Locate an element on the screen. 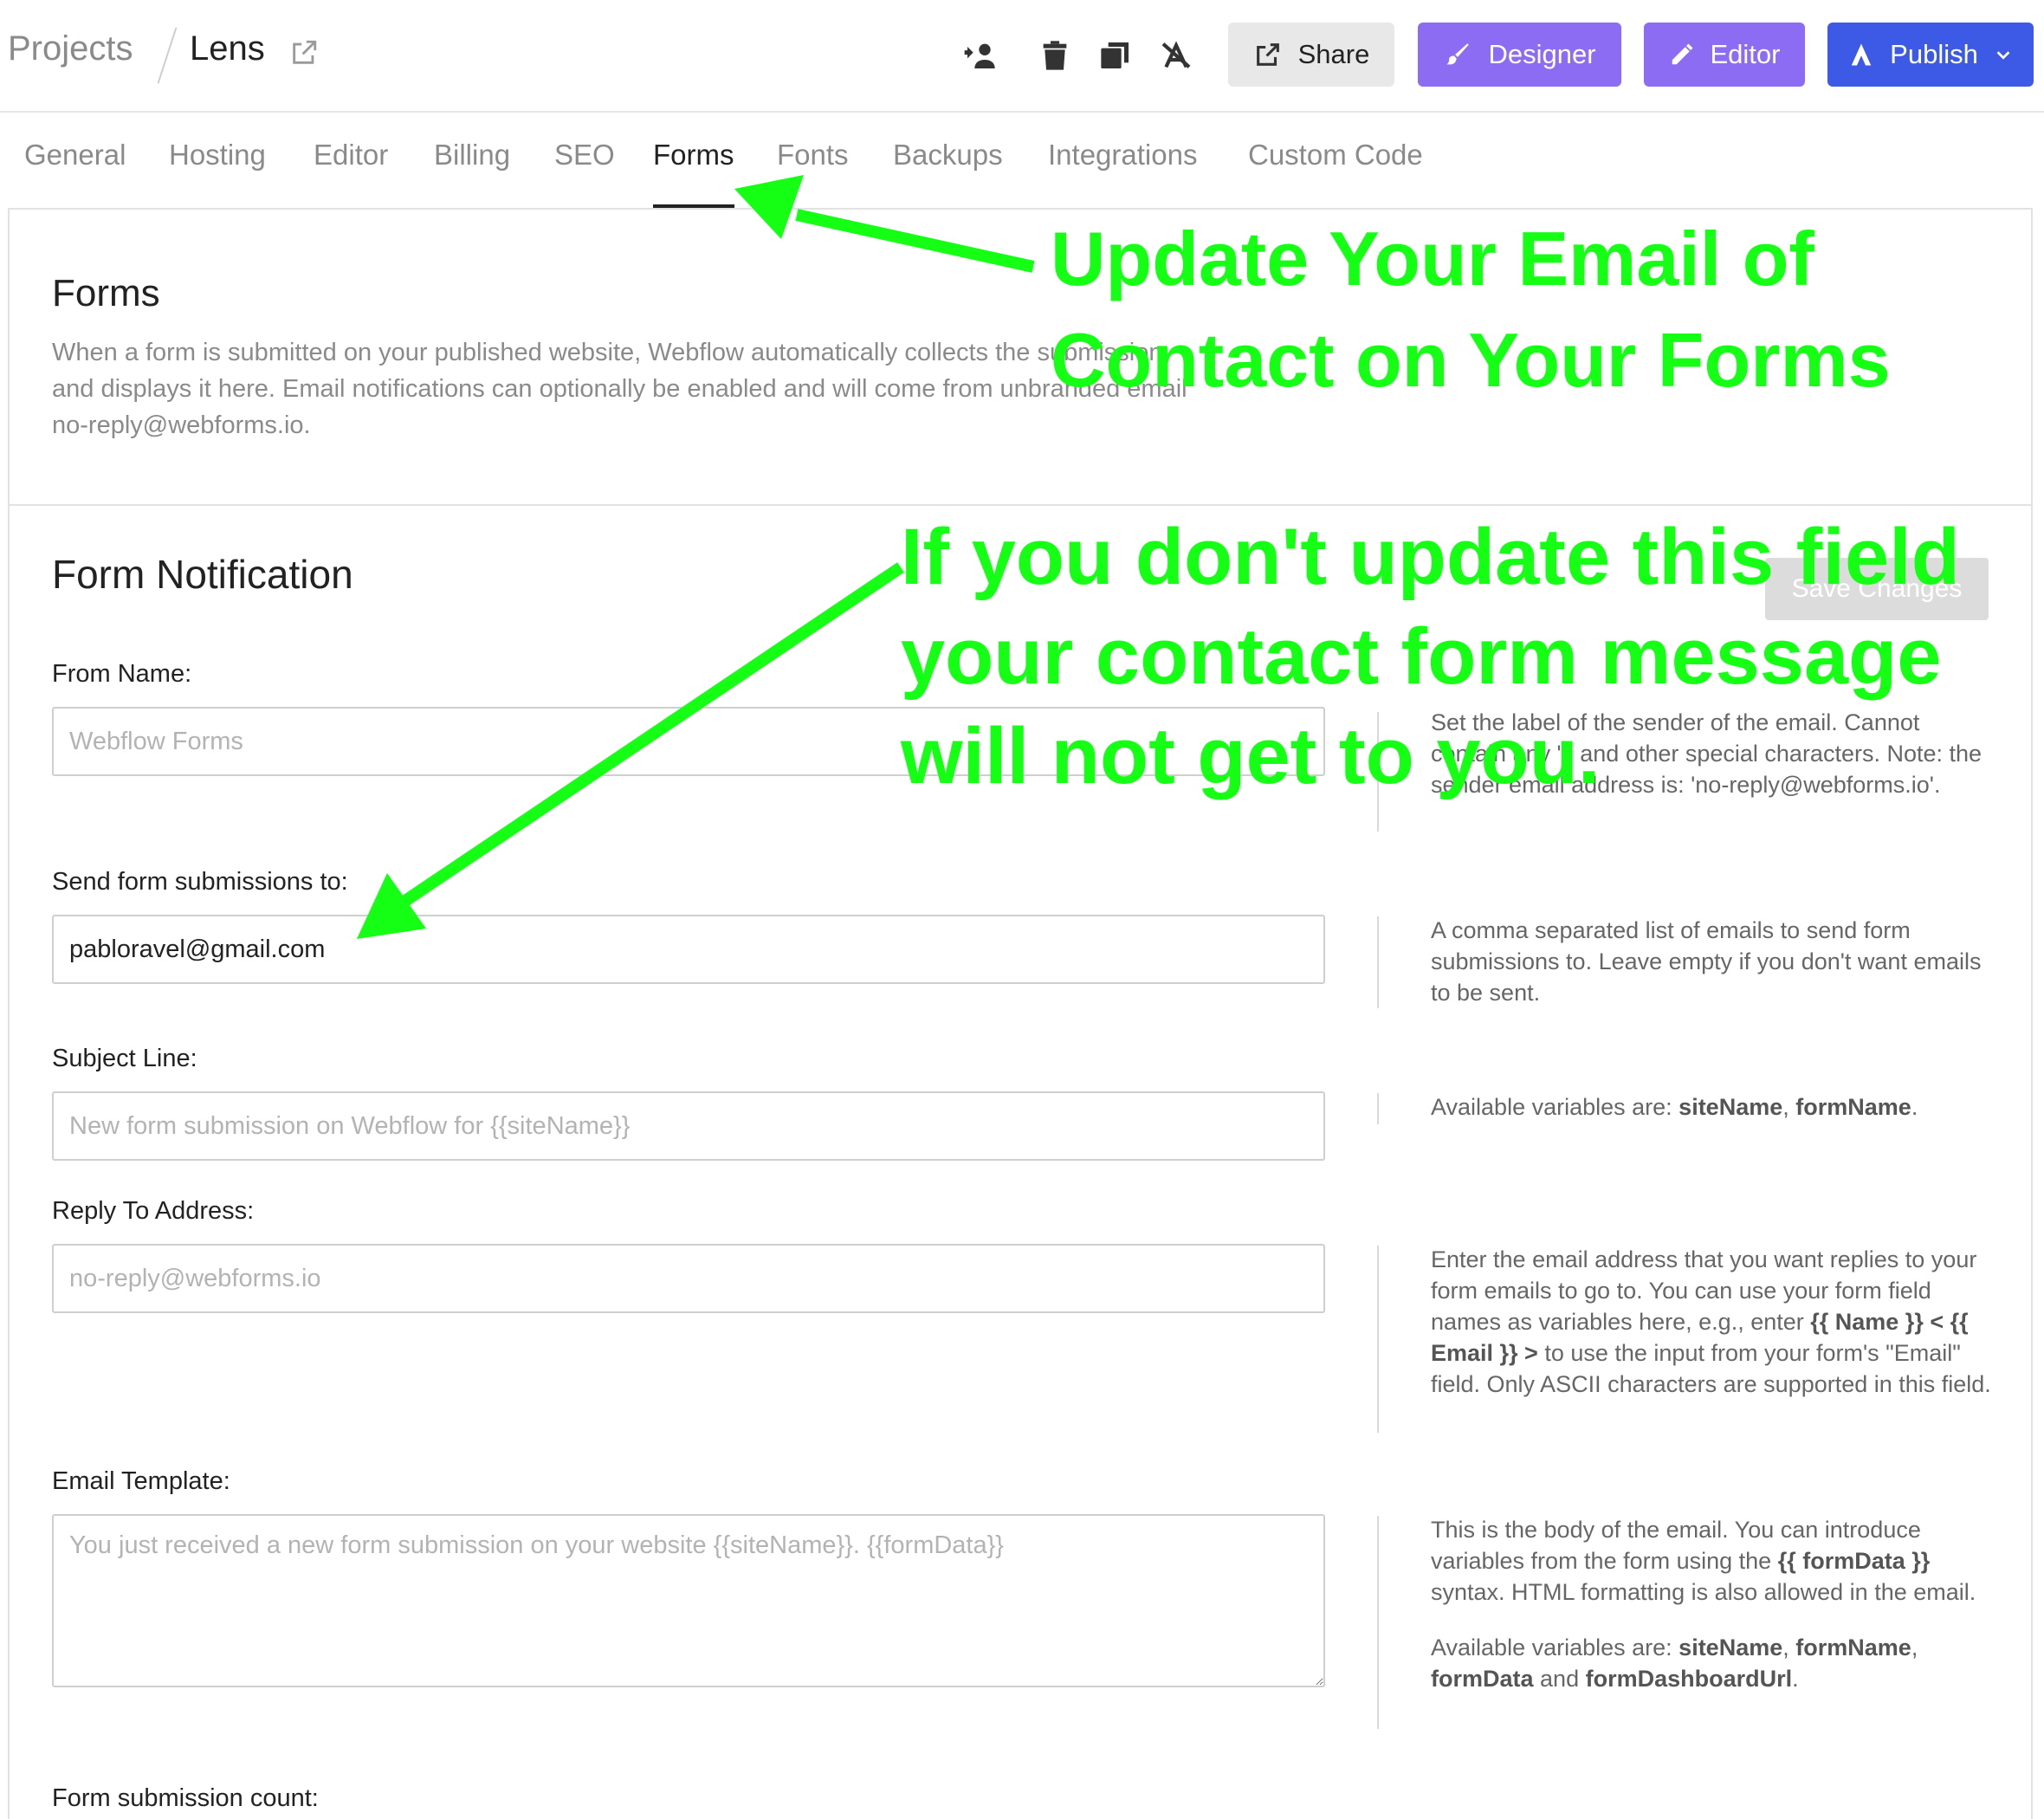 This screenshot has width=2044, height=1819. email-template-textarea is located at coordinates (688, 1600).